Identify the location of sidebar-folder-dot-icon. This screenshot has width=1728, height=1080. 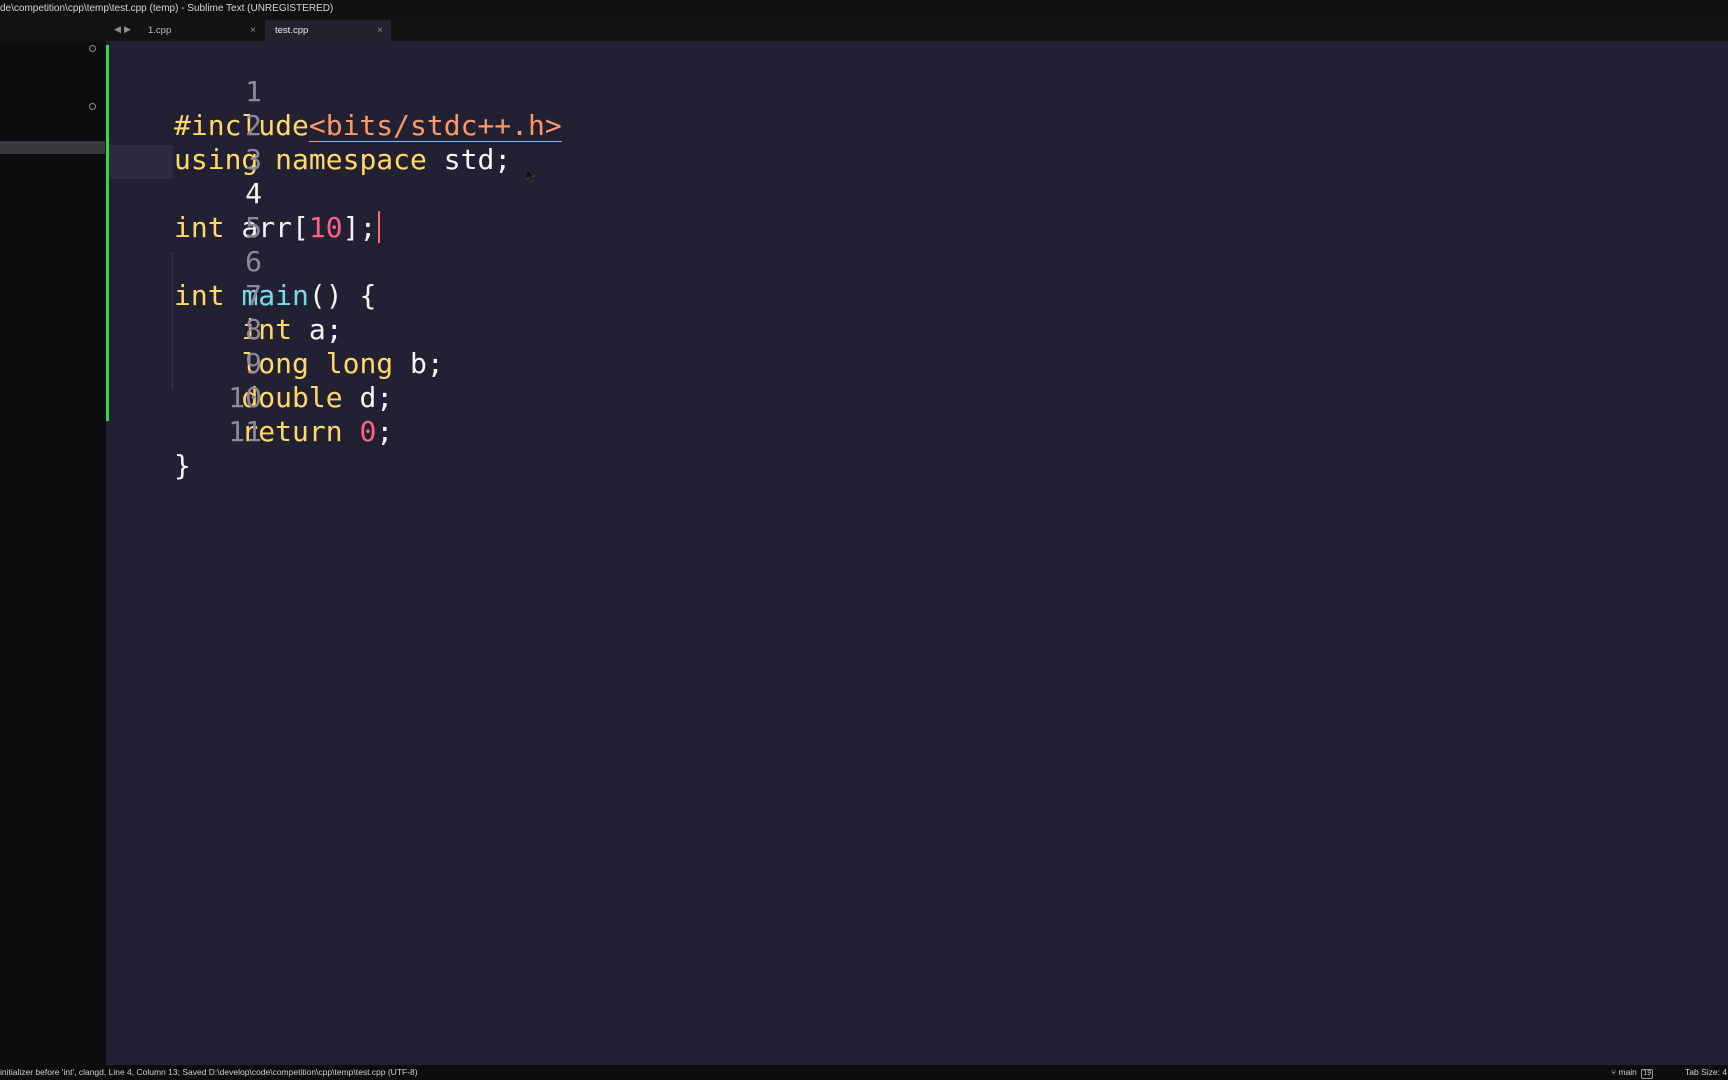
(92, 48).